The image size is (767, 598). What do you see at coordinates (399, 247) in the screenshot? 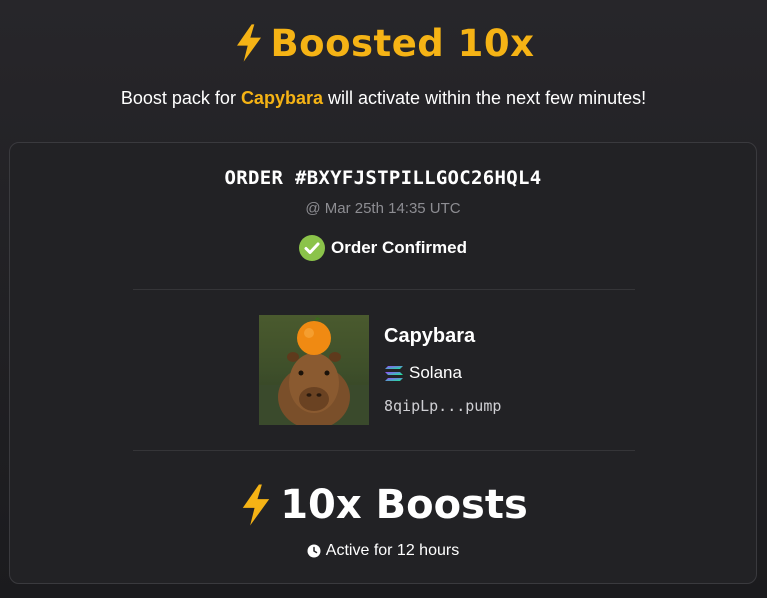
I see `order-status-label: Order Confirmed` at bounding box center [399, 247].